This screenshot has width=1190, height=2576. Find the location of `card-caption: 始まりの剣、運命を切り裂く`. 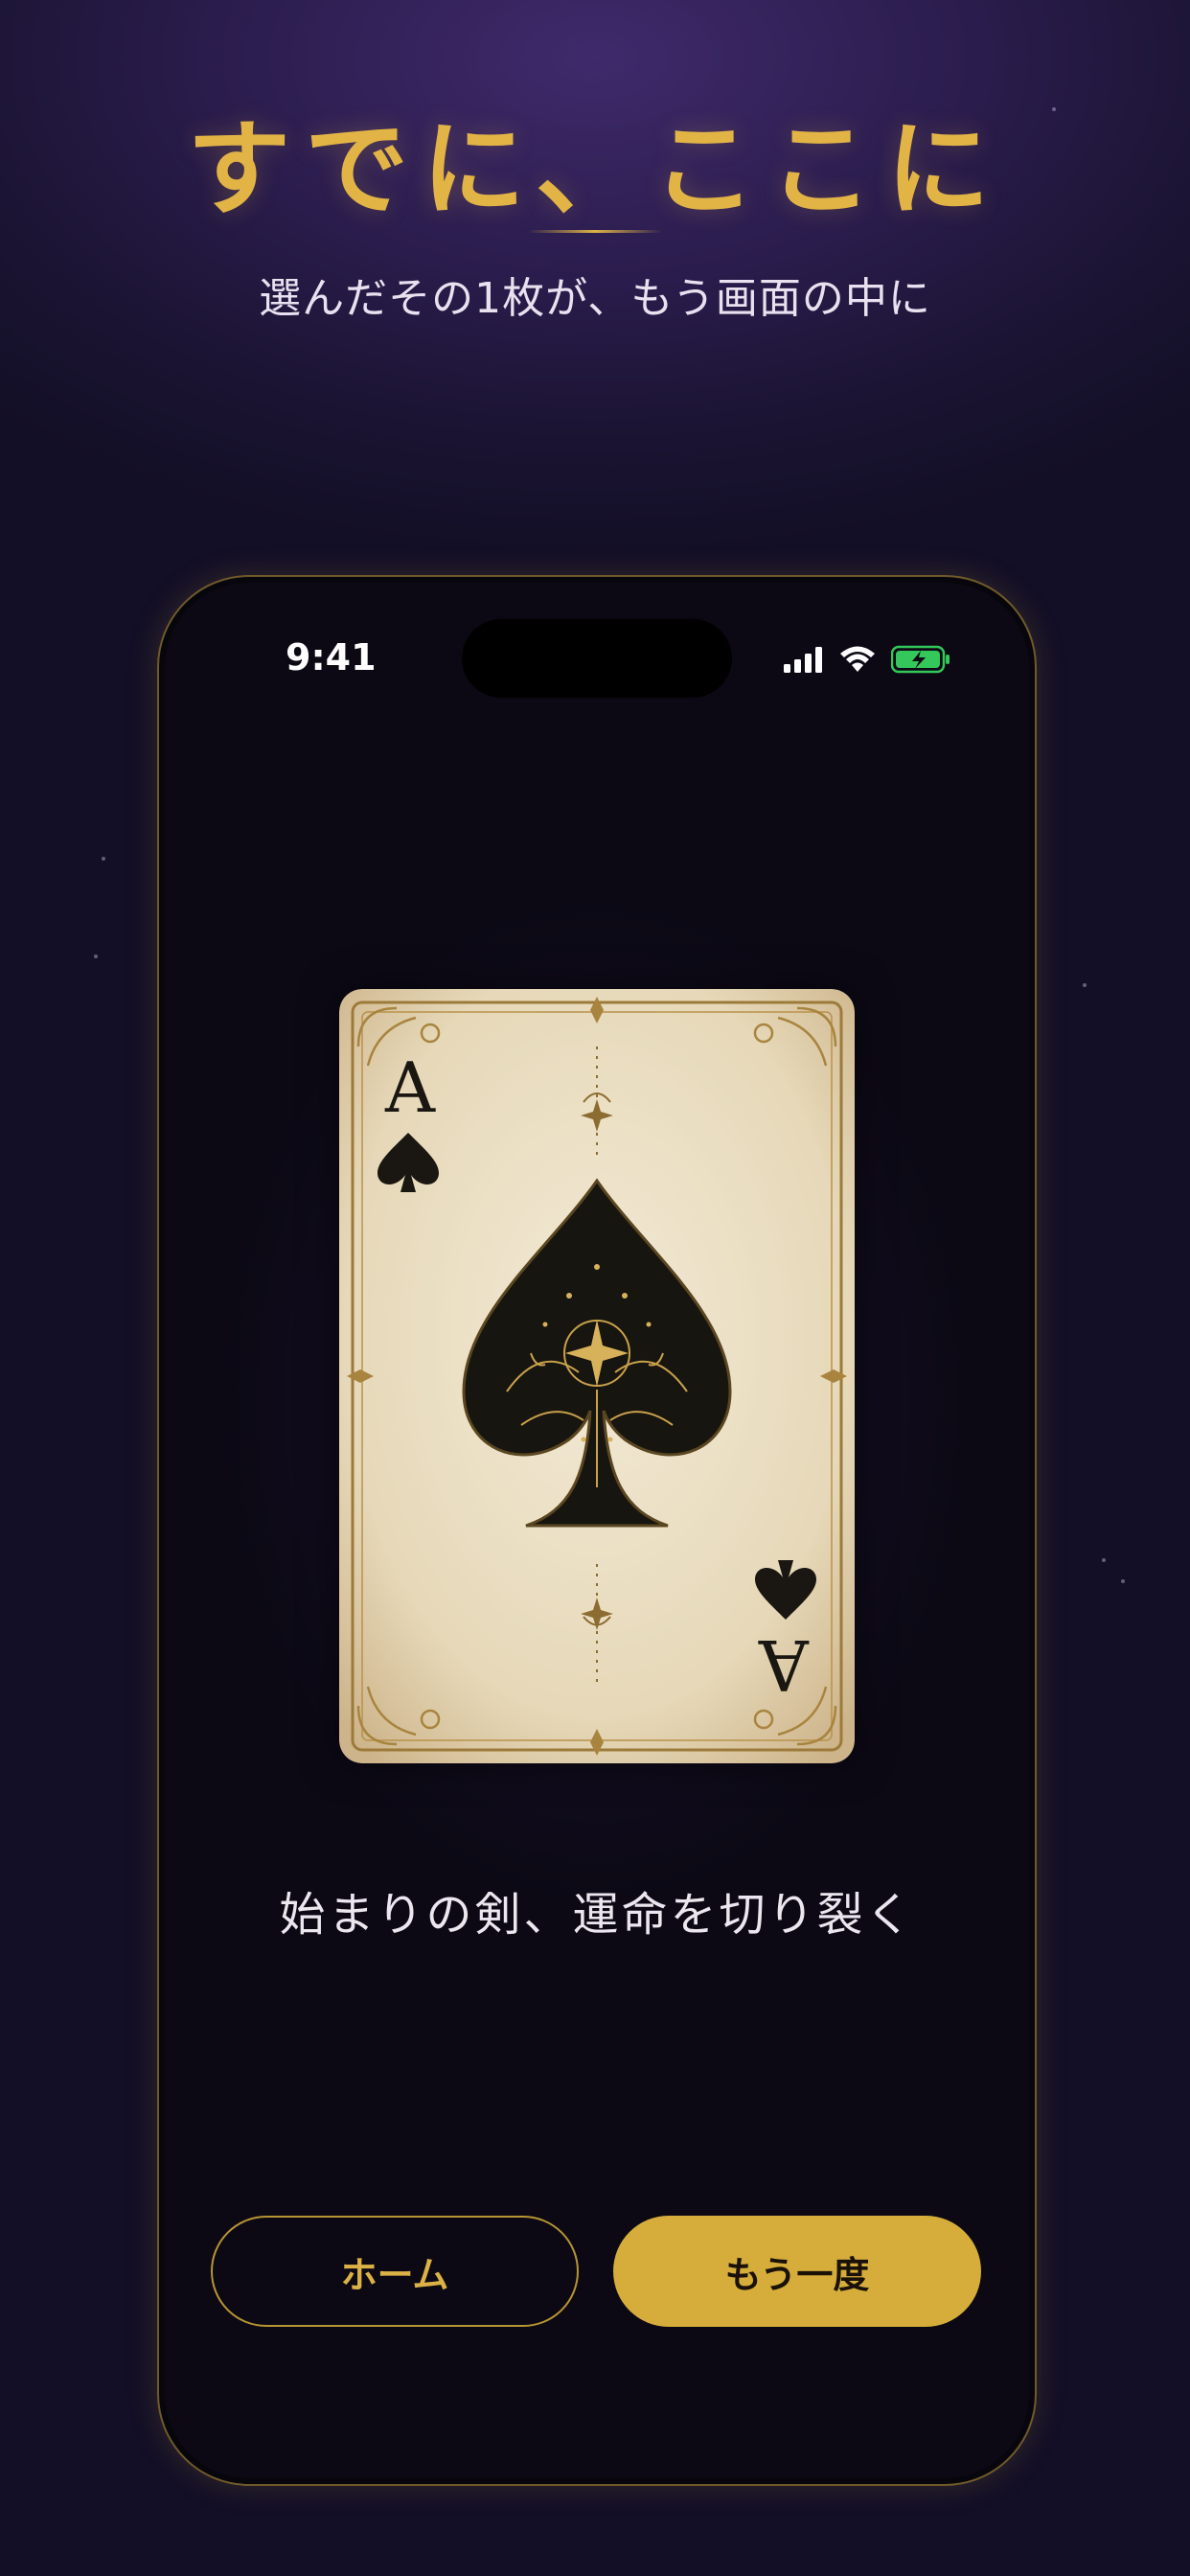

card-caption: 始まりの剣、運命を切り裂く is located at coordinates (597, 1915).